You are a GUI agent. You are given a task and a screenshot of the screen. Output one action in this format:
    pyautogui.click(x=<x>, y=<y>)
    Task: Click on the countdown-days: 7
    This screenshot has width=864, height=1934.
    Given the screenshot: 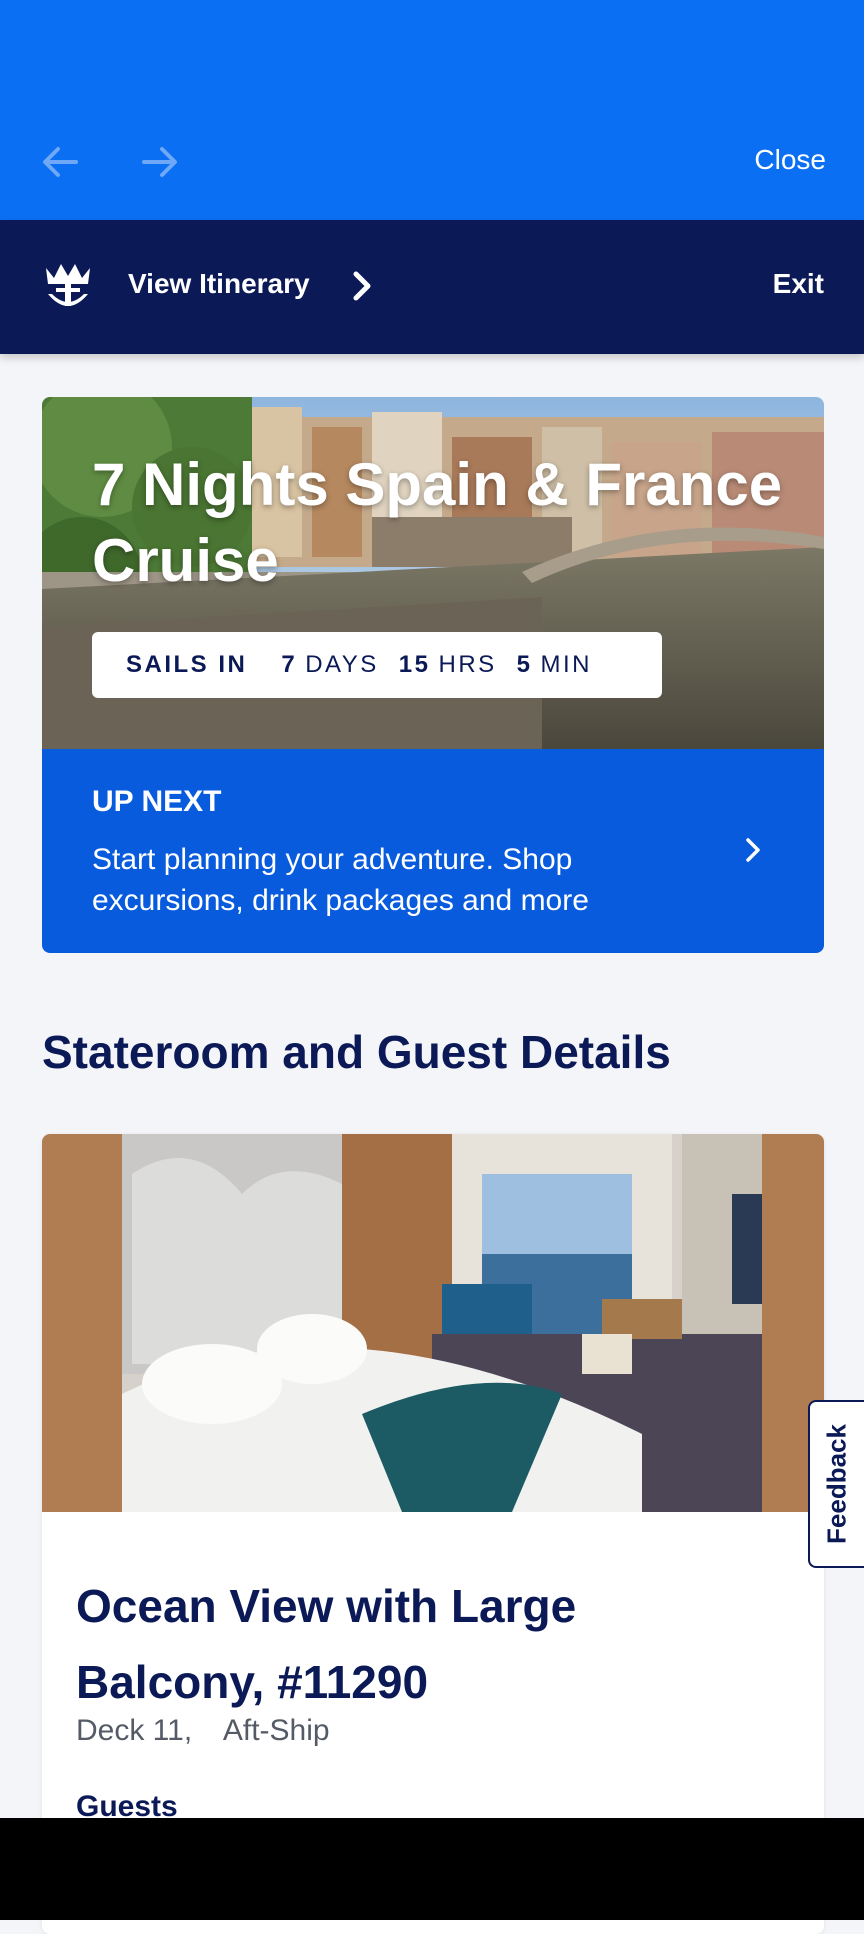 What is the action you would take?
    pyautogui.click(x=289, y=664)
    